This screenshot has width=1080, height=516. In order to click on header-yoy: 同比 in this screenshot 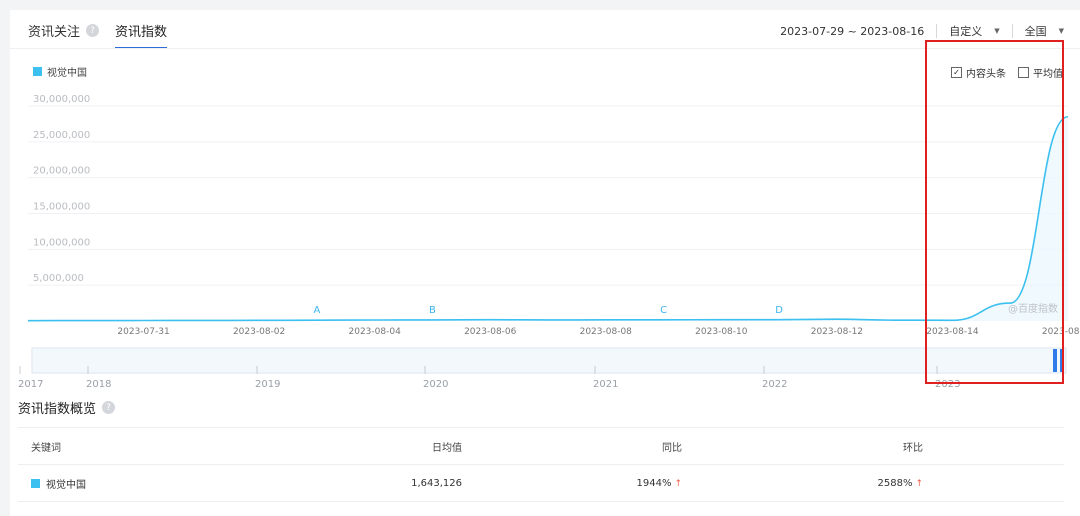, I will do `click(672, 448)`.